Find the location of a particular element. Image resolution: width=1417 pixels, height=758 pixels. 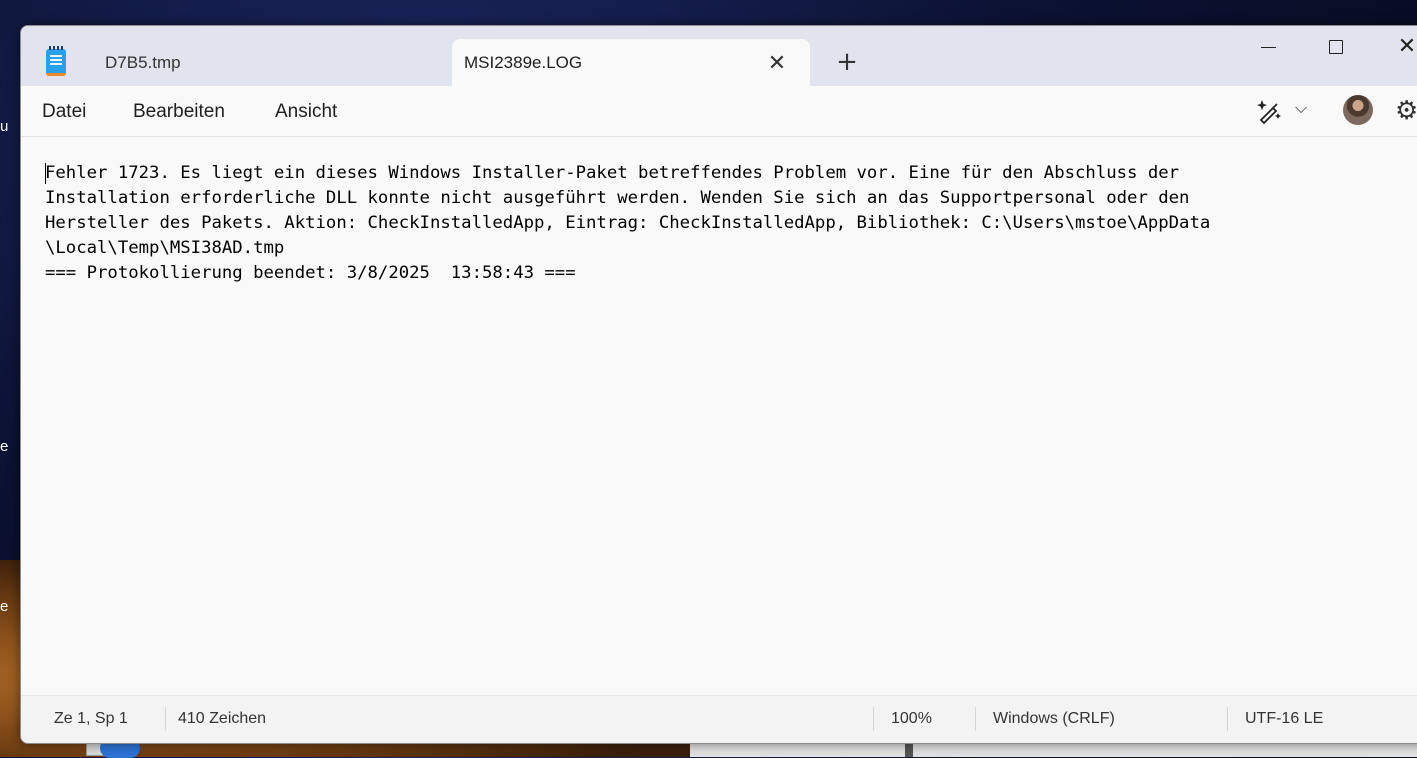

maximize-button is located at coordinates (1337, 49).